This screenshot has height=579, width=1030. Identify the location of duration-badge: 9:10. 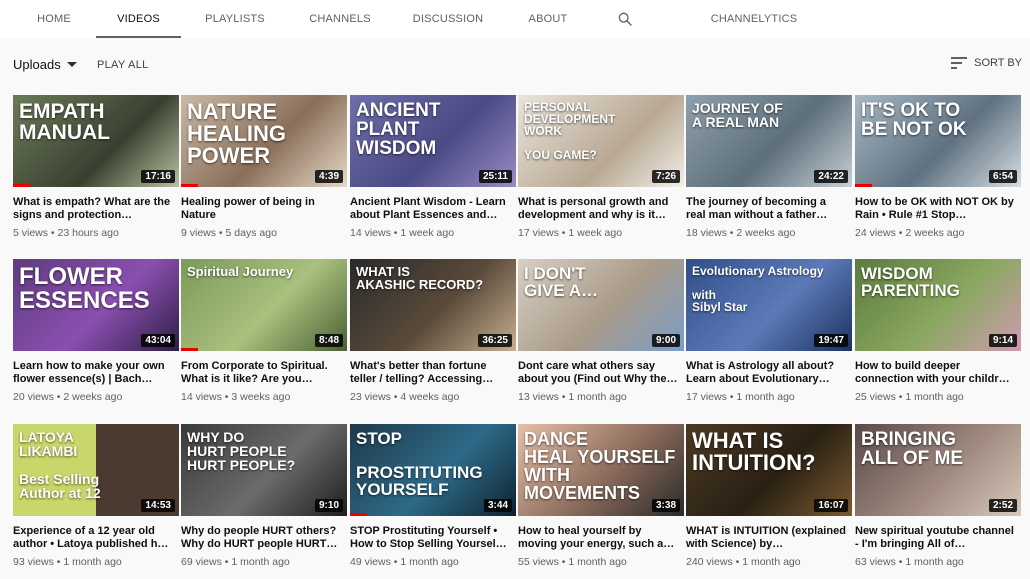
(328, 505).